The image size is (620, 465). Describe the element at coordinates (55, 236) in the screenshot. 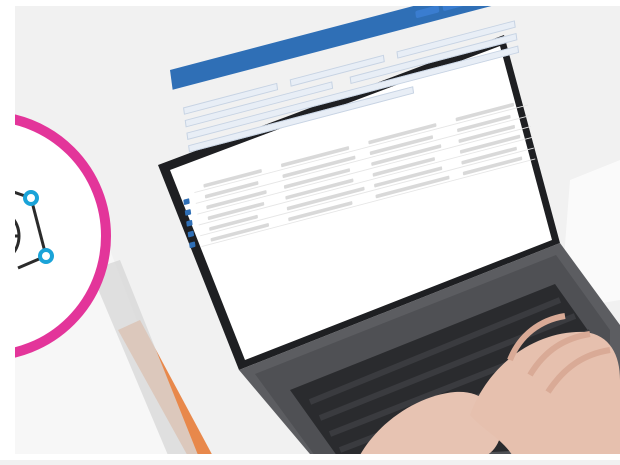

I see `globe-badge-graphic` at that location.